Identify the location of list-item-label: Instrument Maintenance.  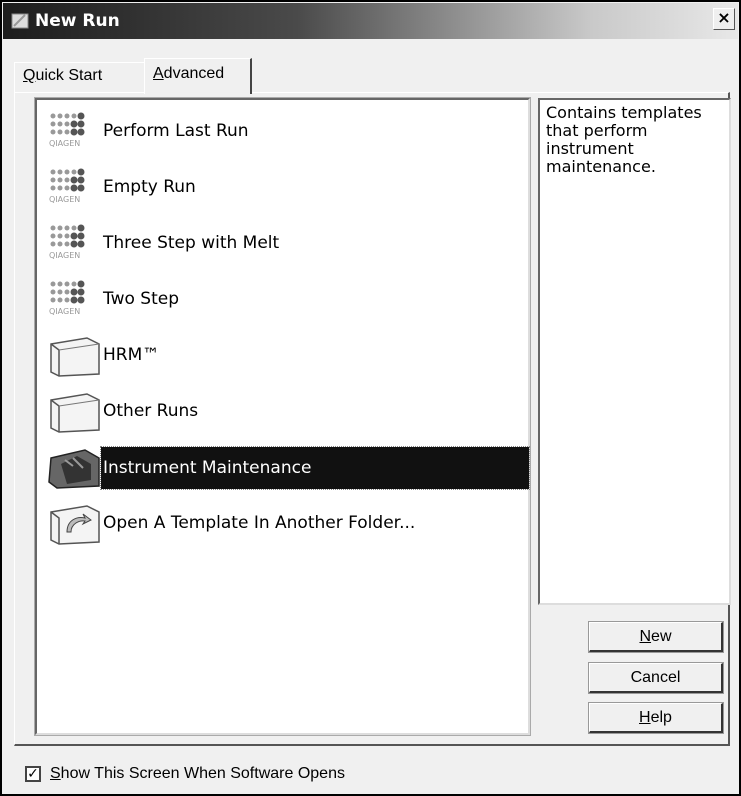
(315, 468).